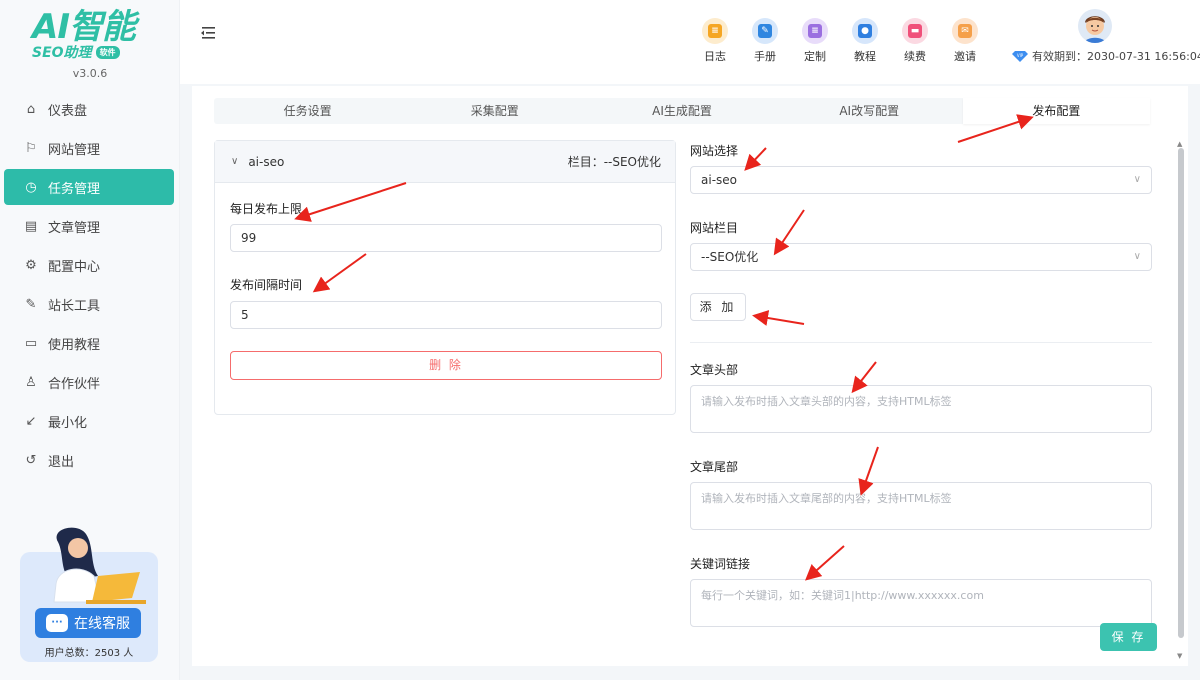 The width and height of the screenshot is (1200, 680). I want to click on tool-label: 续费, so click(915, 56).